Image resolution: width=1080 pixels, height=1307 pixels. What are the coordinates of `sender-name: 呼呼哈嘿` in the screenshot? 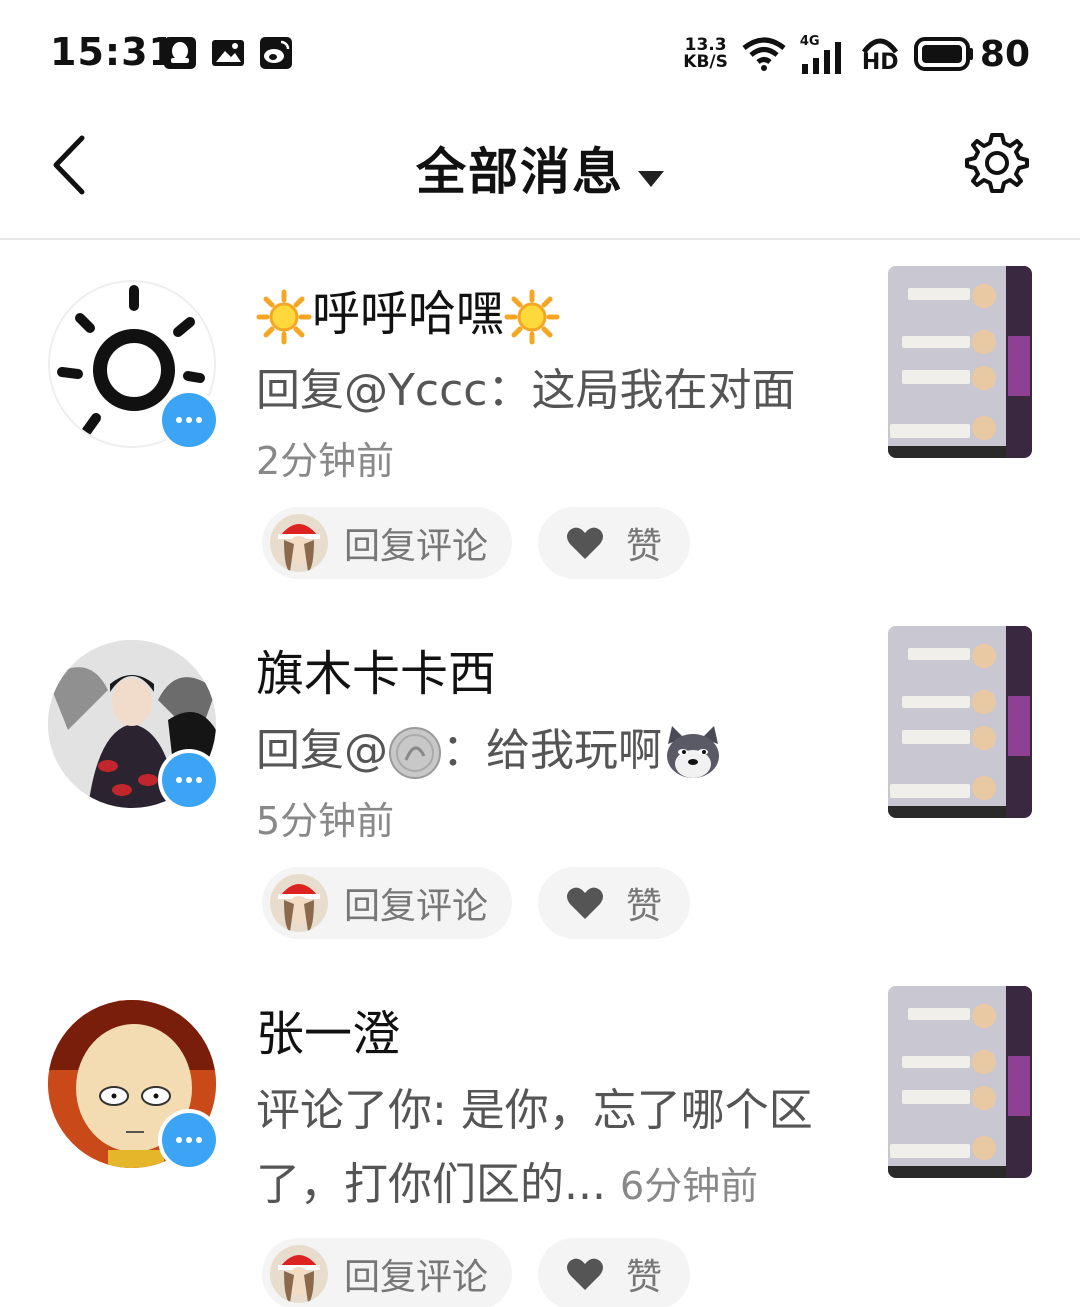 It's located at (408, 309).